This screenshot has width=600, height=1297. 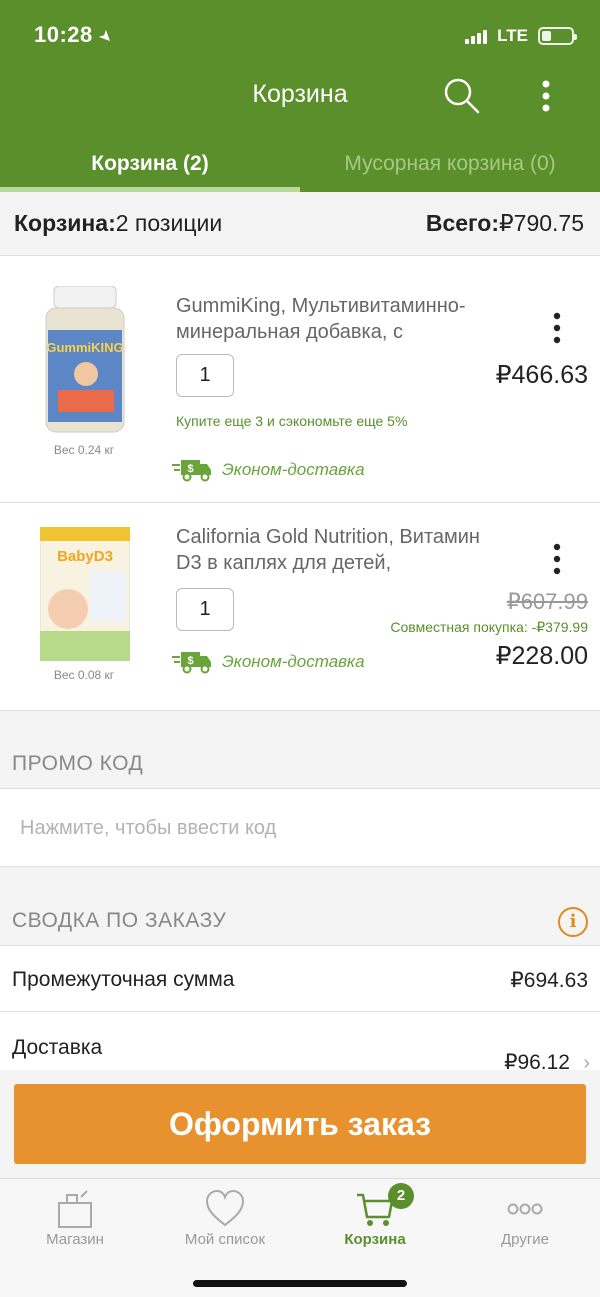 I want to click on cart-count: Корзина:2 позиции, so click(x=118, y=223).